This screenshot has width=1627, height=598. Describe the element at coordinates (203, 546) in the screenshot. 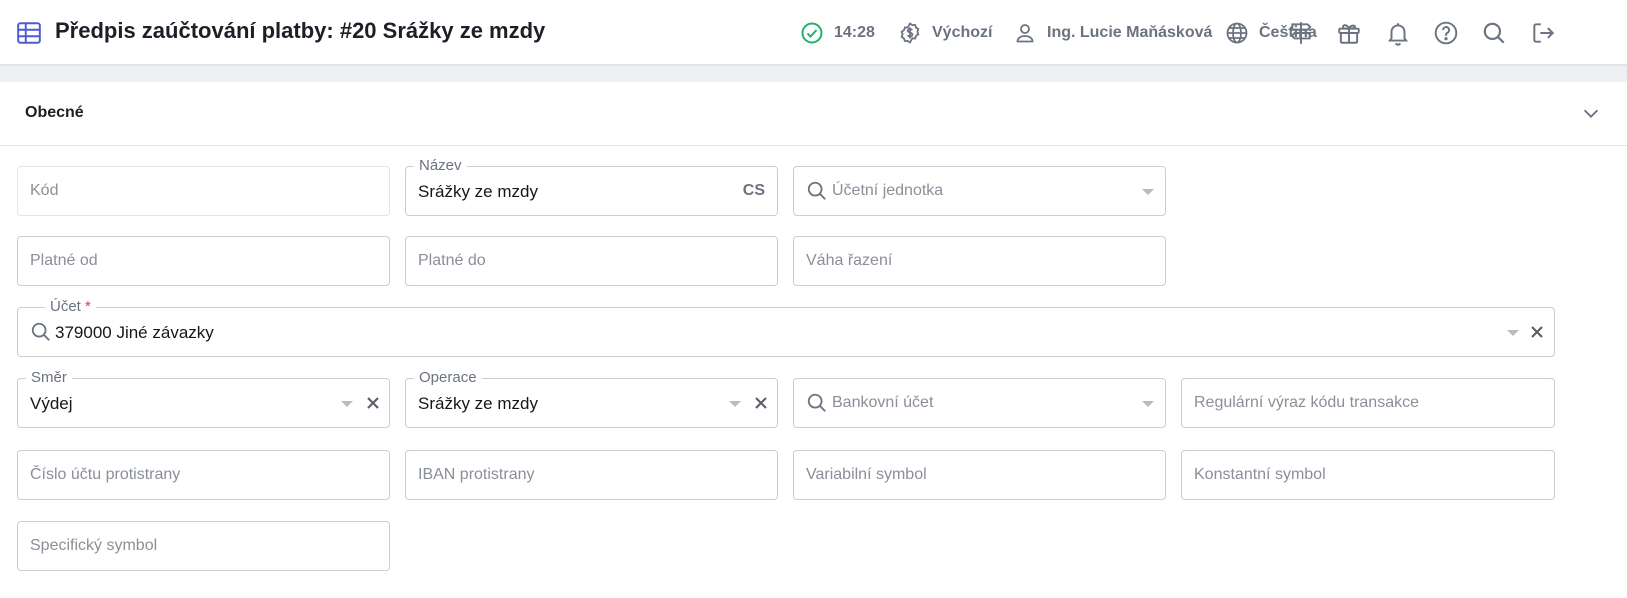

I see `specificky-symbol-input: Specifický symbol` at that location.